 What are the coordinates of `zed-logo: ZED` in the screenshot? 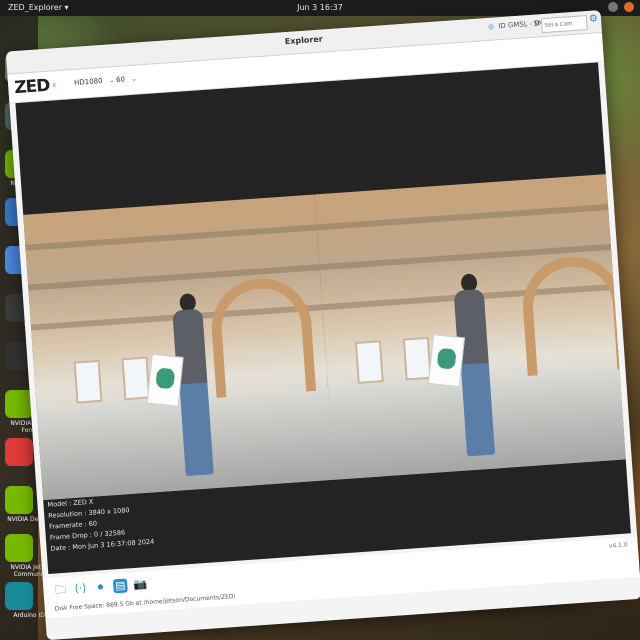 It's located at (32, 87).